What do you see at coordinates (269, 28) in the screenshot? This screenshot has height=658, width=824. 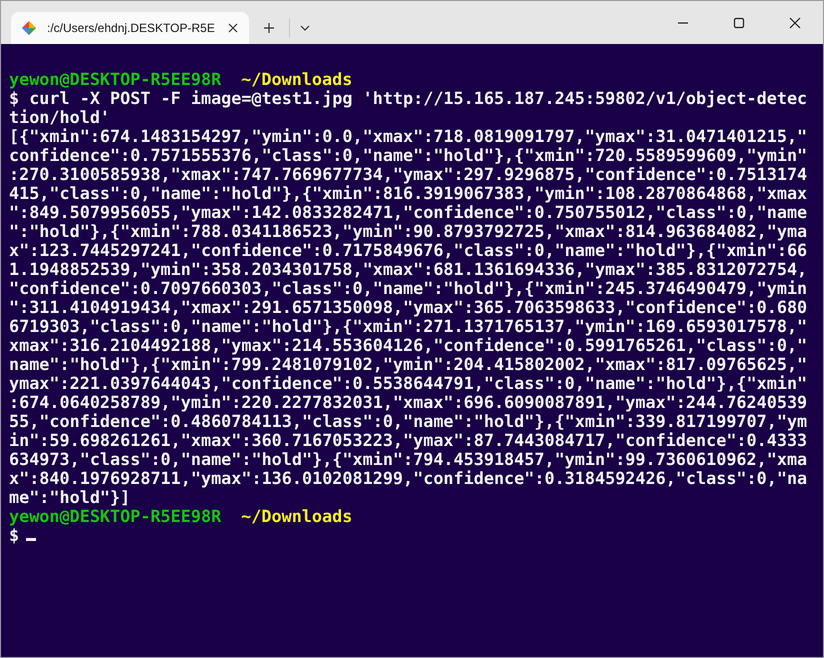 I see `plus-icon` at bounding box center [269, 28].